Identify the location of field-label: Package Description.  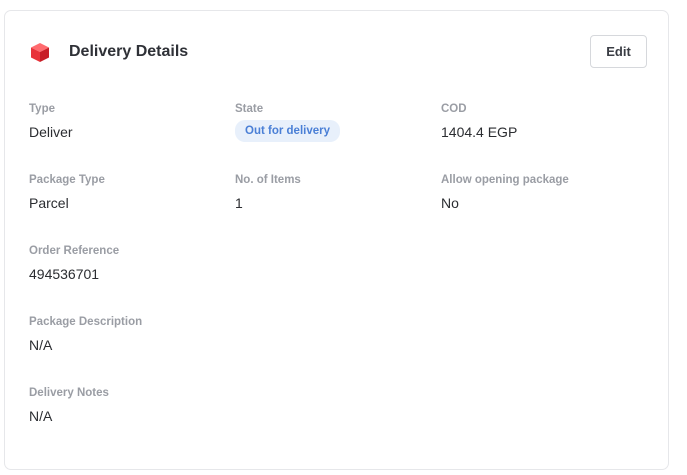
(86, 322).